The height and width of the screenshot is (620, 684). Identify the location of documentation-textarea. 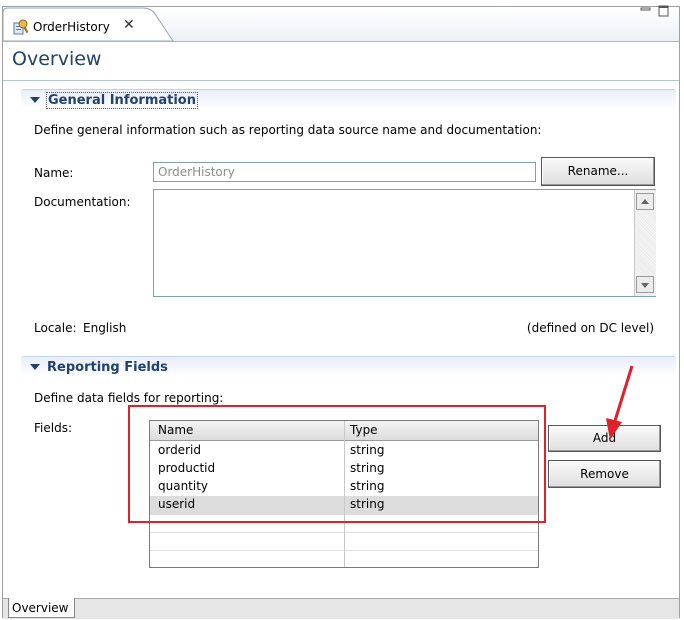
(404, 243).